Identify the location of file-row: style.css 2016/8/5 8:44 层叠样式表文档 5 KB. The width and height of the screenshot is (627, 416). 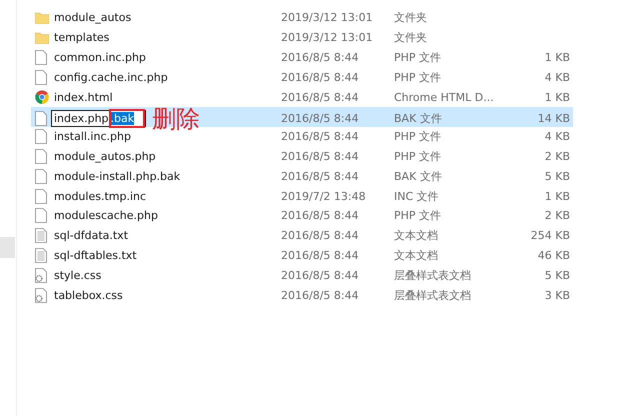
(302, 275).